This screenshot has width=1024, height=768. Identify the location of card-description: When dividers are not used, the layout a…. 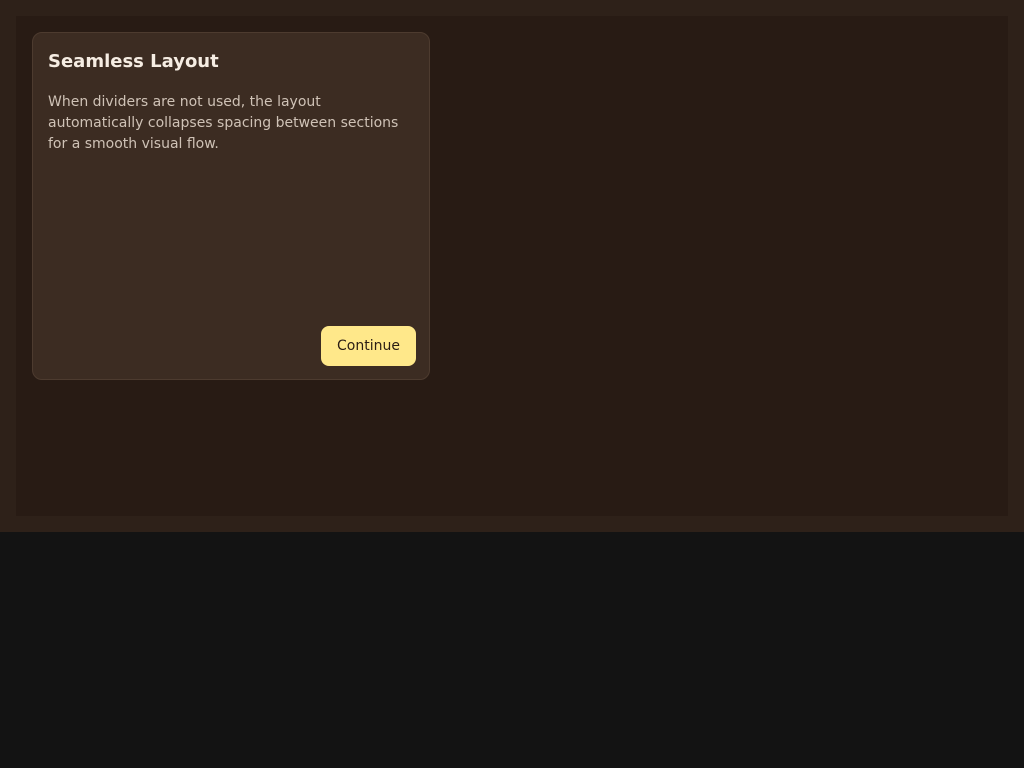
(223, 123).